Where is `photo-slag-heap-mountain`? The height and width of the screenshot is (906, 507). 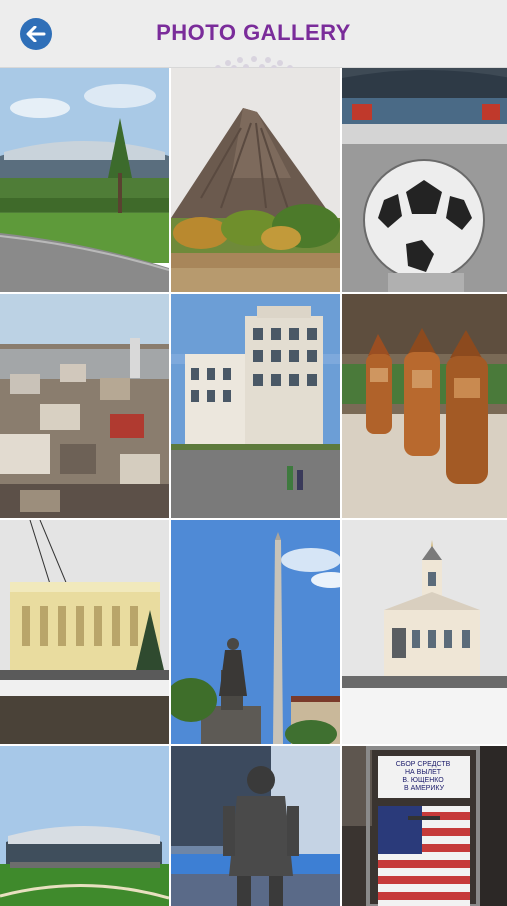 photo-slag-heap-mountain is located at coordinates (255, 180).